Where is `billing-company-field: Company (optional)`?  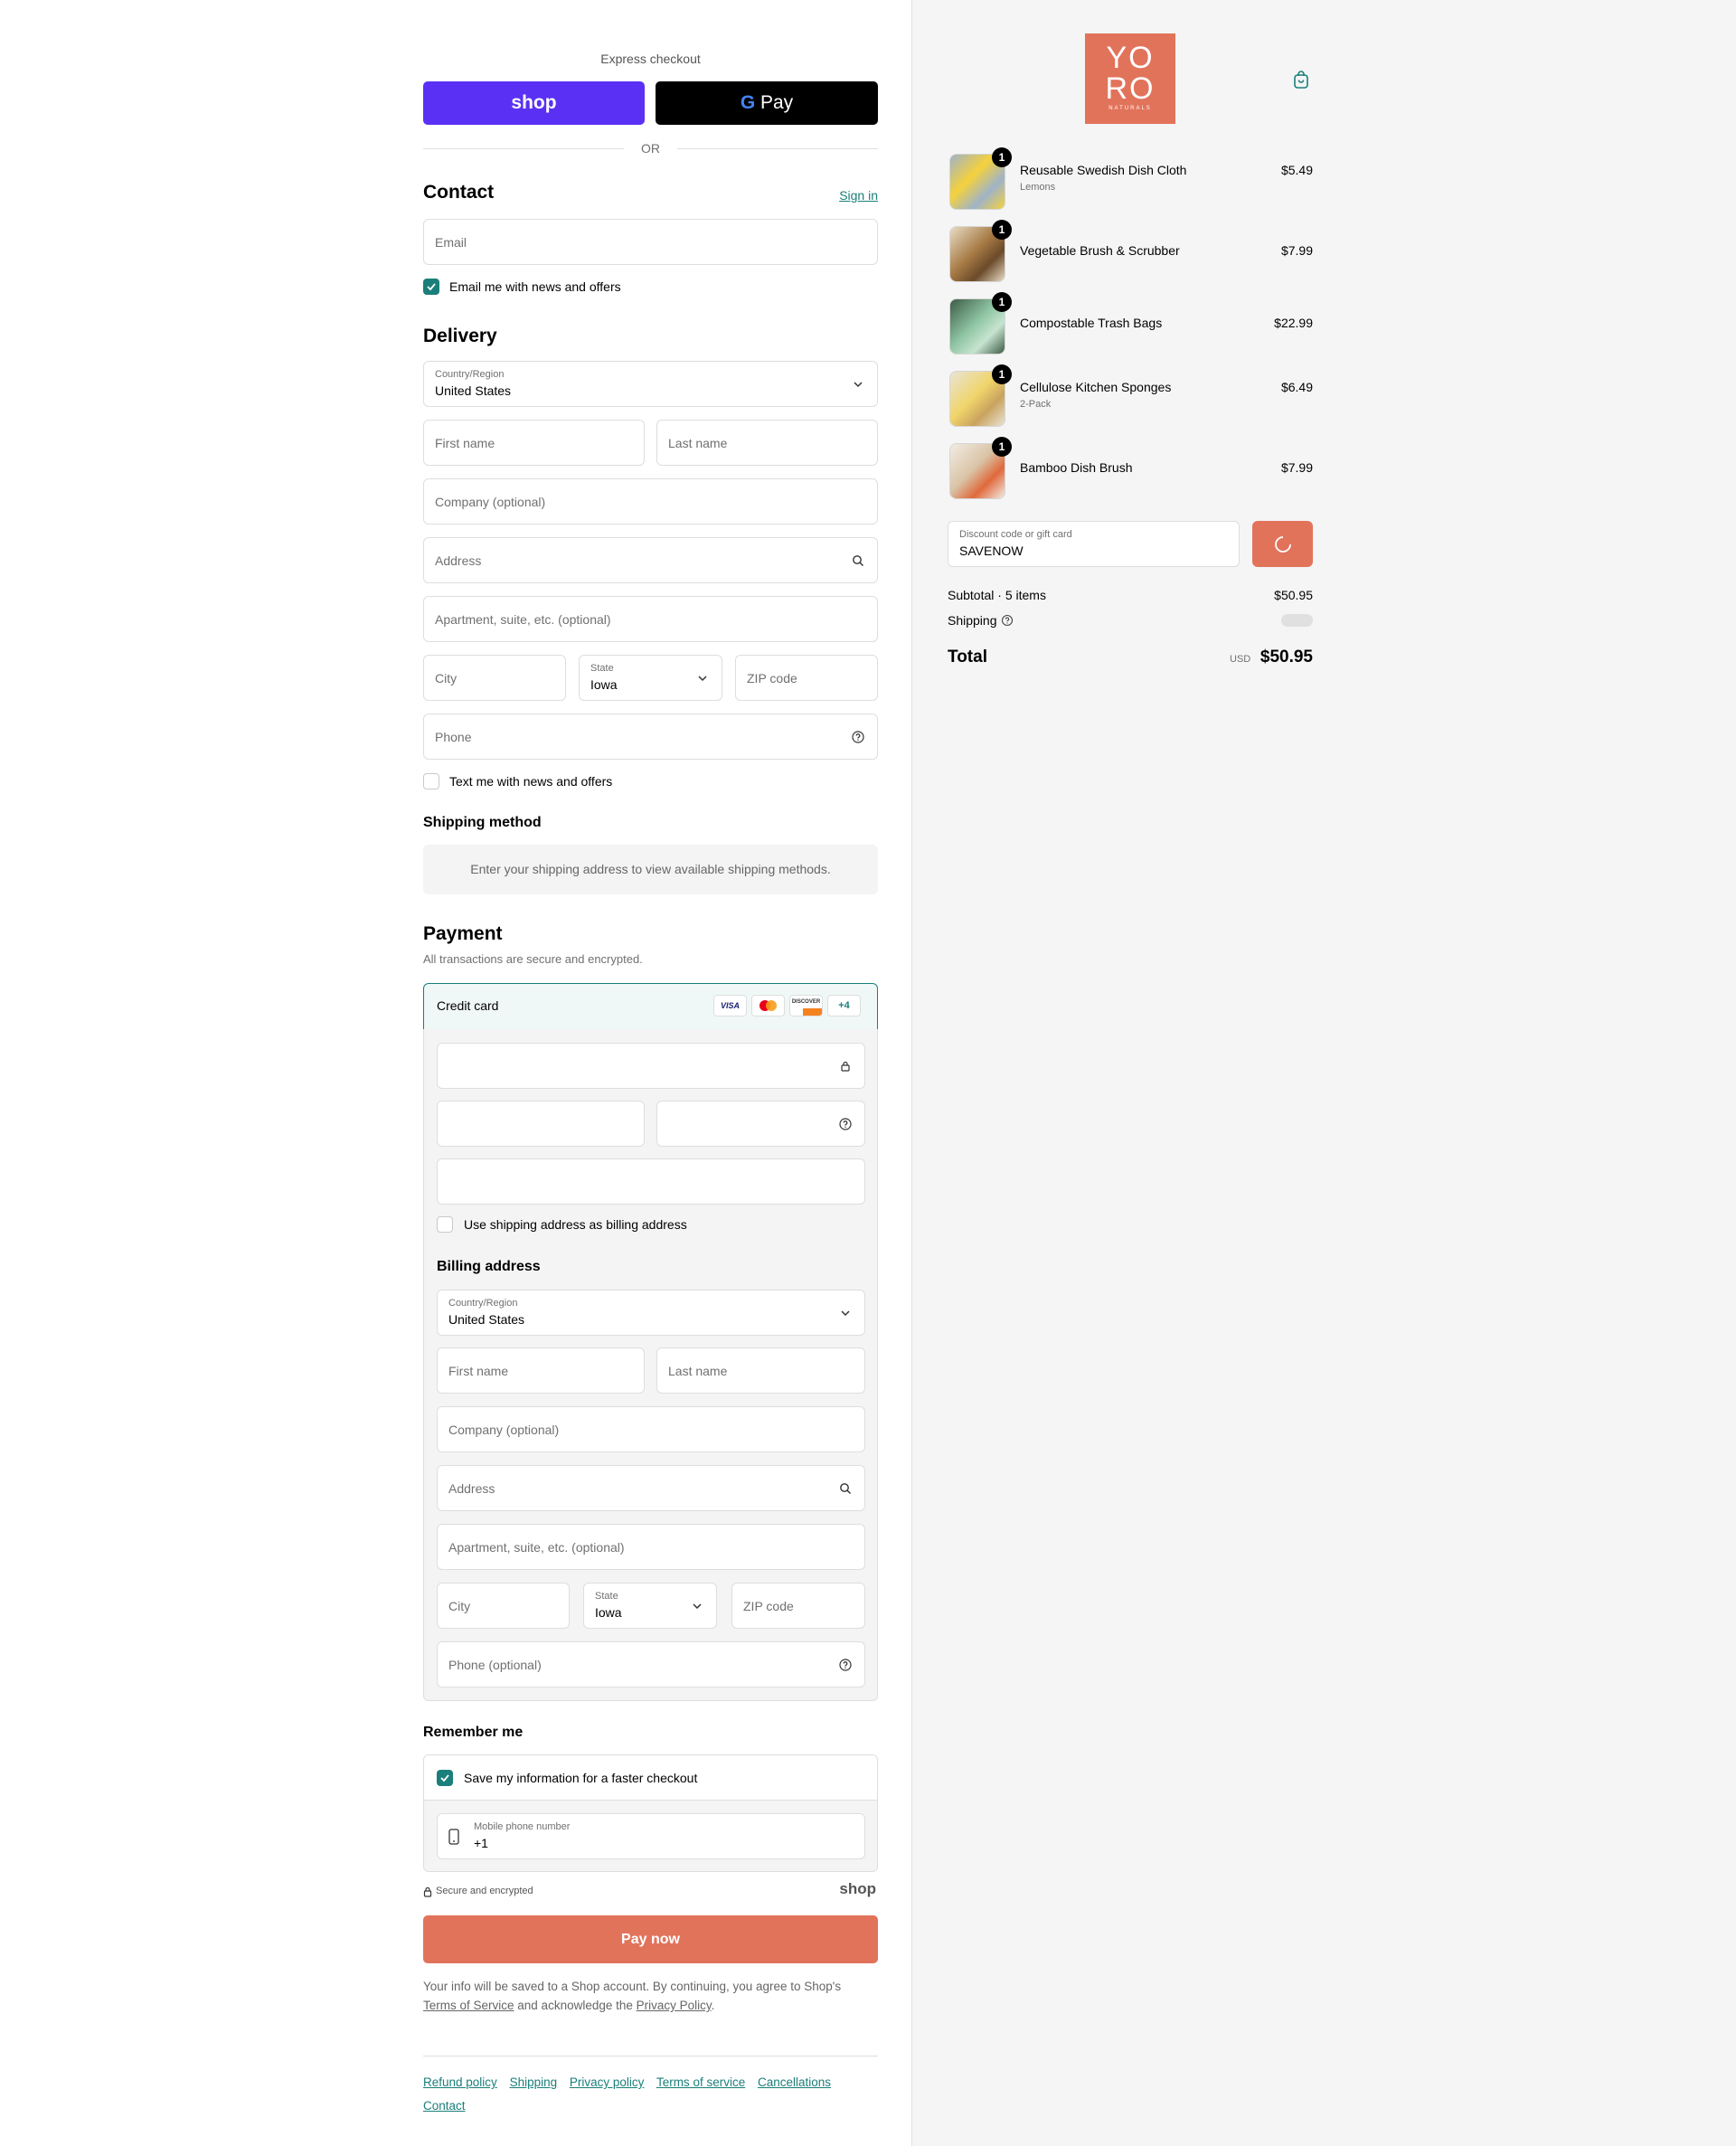
billing-company-field: Company (optional) is located at coordinates (651, 1429).